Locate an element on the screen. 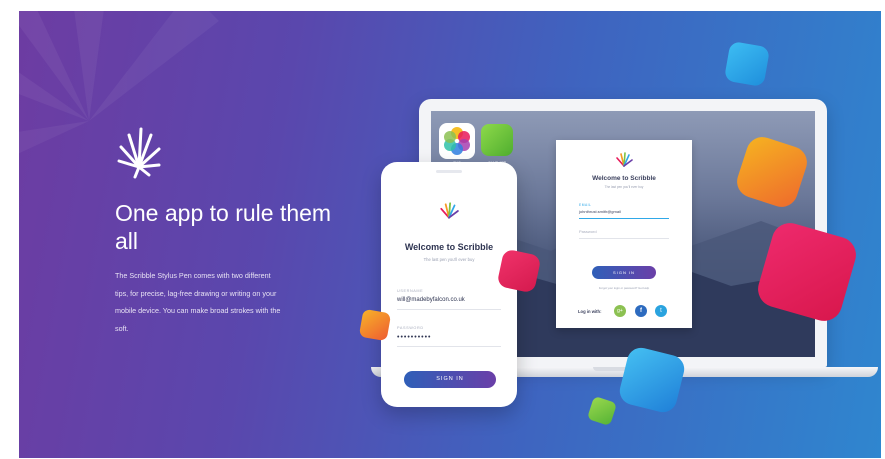 The width and height of the screenshot is (885, 459). decorative-orange-small-tile is located at coordinates (375, 325).